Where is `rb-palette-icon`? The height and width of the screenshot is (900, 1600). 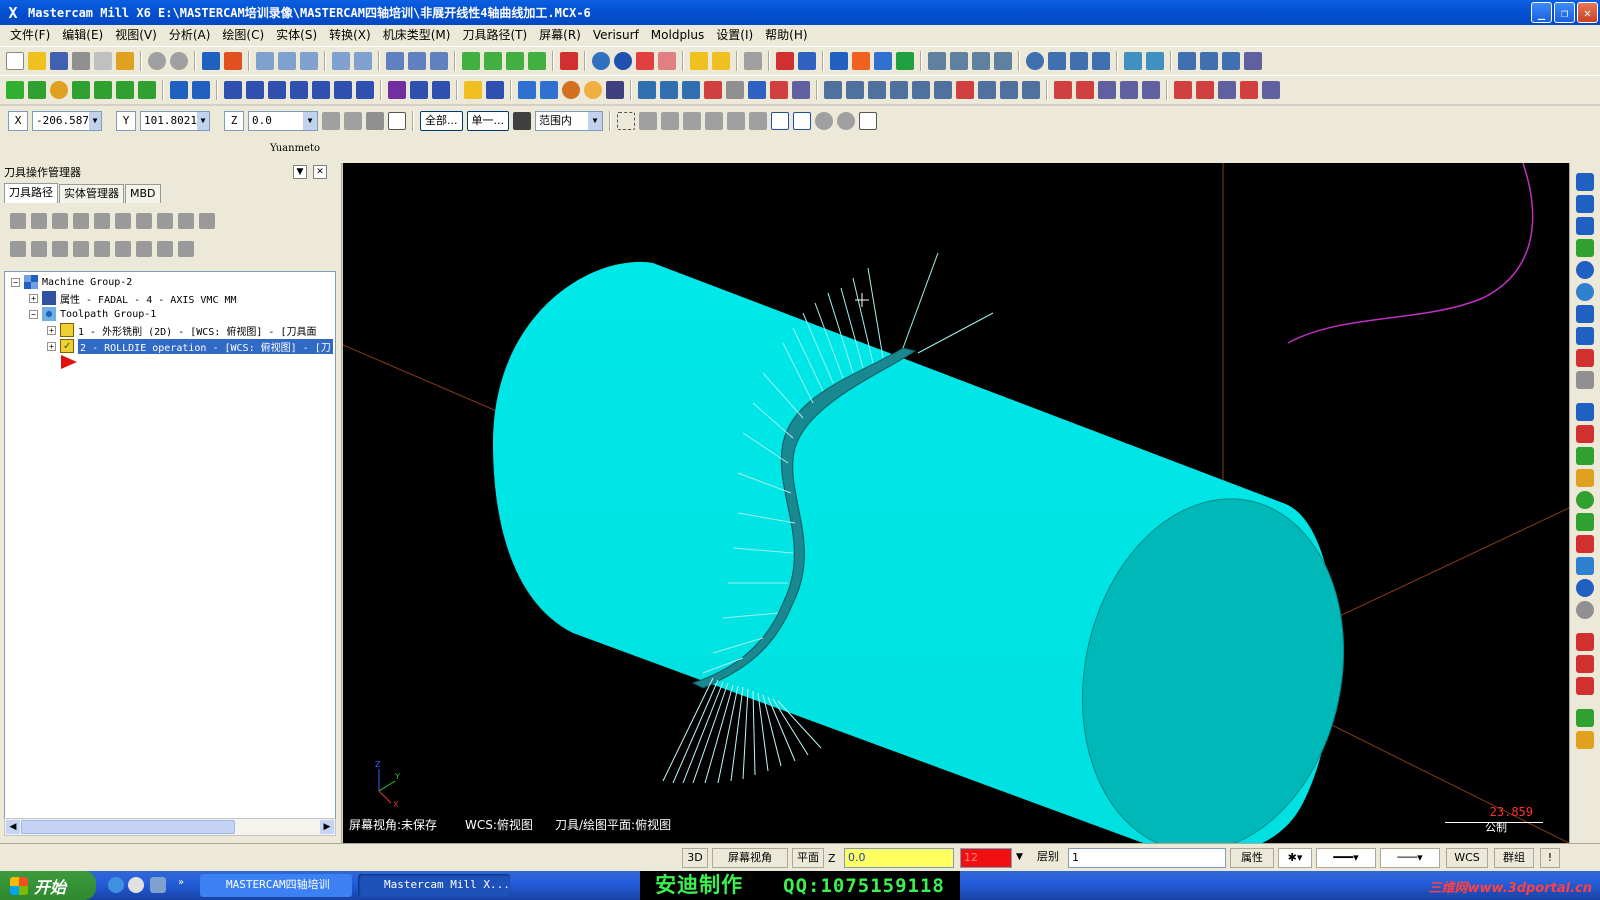
rb-palette-icon is located at coordinates (1585, 718).